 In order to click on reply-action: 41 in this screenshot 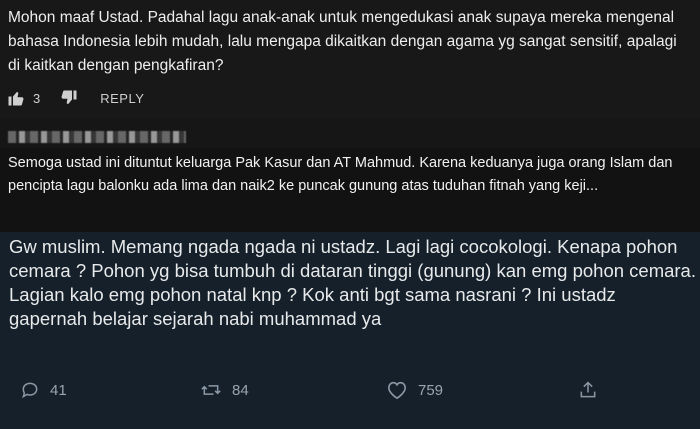, I will do `click(43, 390)`.